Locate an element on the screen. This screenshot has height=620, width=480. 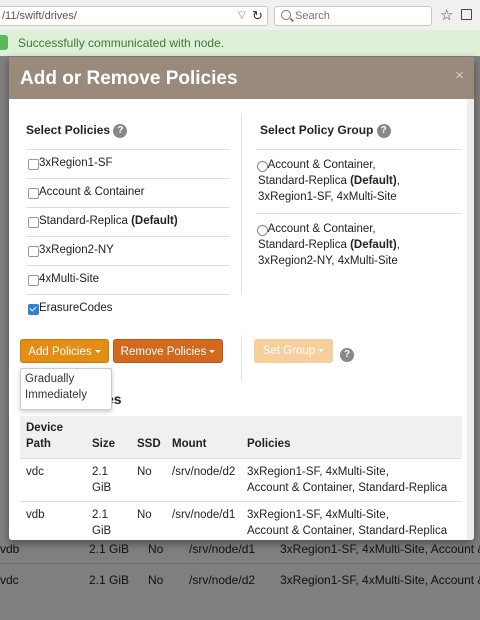
remove-policies-label: Remove Policies is located at coordinates (163, 352).